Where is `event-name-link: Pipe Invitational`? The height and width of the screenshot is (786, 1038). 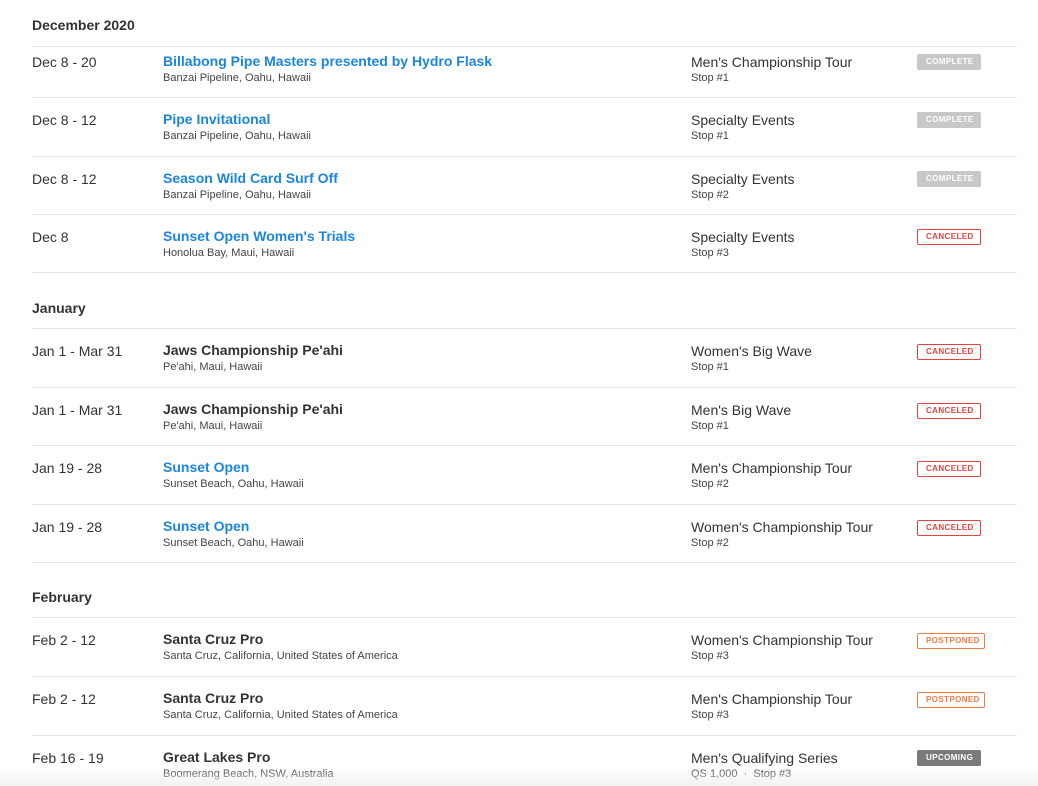
event-name-link: Pipe Invitational is located at coordinates (216, 119).